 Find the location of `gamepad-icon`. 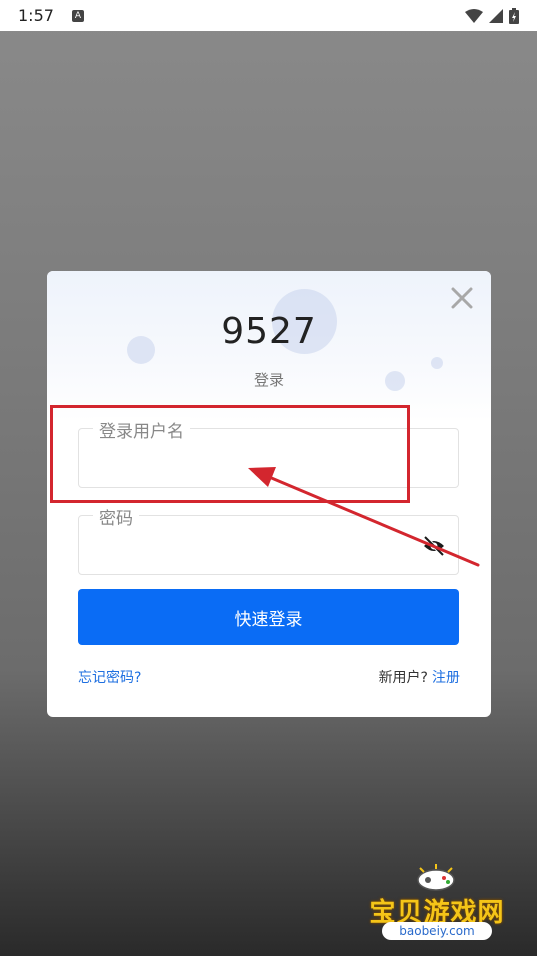

gamepad-icon is located at coordinates (436, 877).